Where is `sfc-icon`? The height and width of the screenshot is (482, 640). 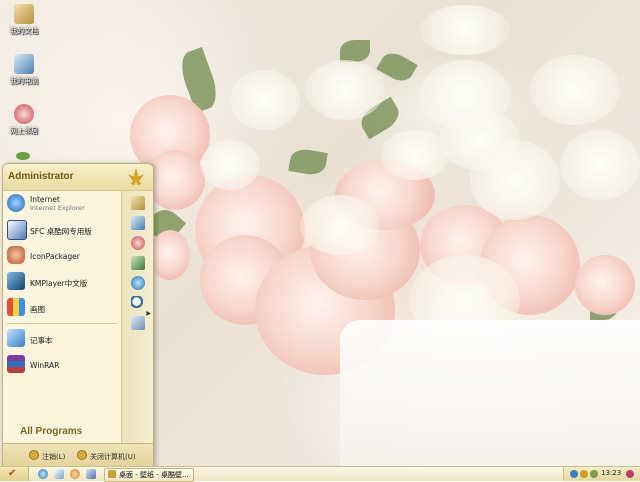
sfc-icon is located at coordinates (17, 230).